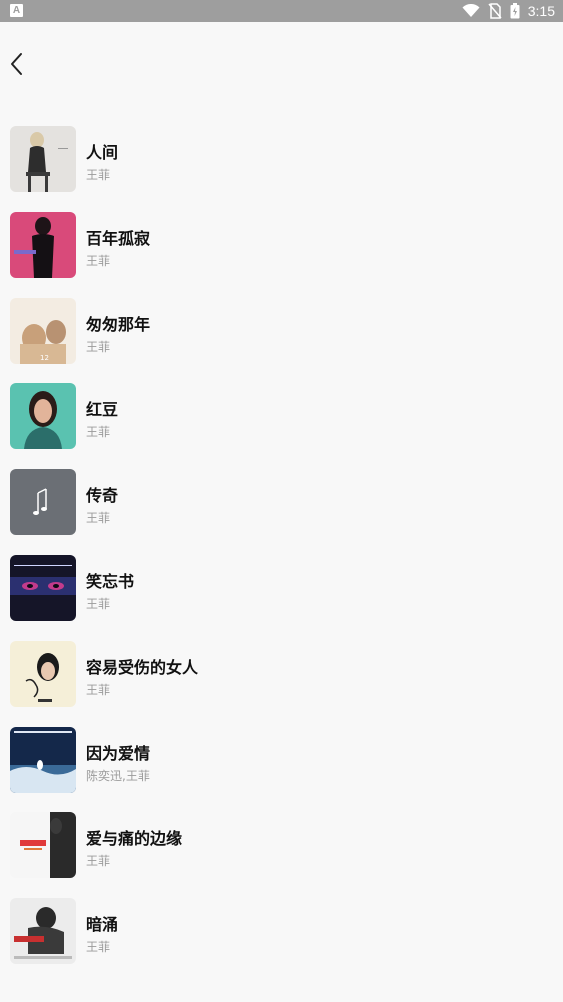  I want to click on song-item: 人间 王菲, so click(281, 155).